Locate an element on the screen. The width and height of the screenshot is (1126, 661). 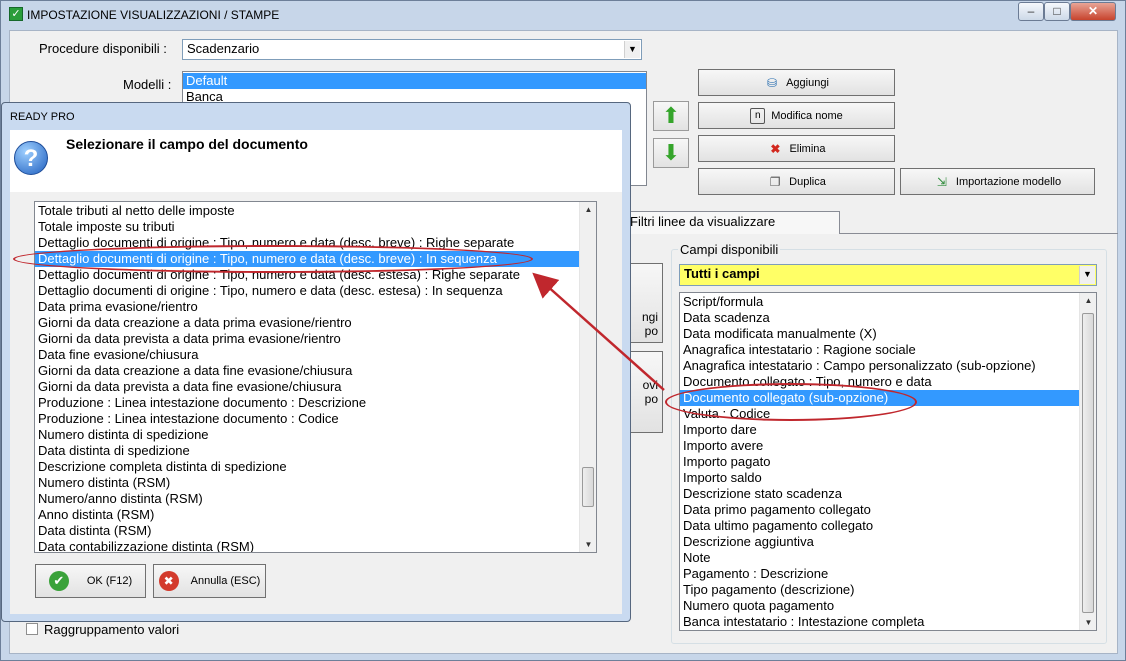
annotation-arrow is located at coordinates (598, 331).